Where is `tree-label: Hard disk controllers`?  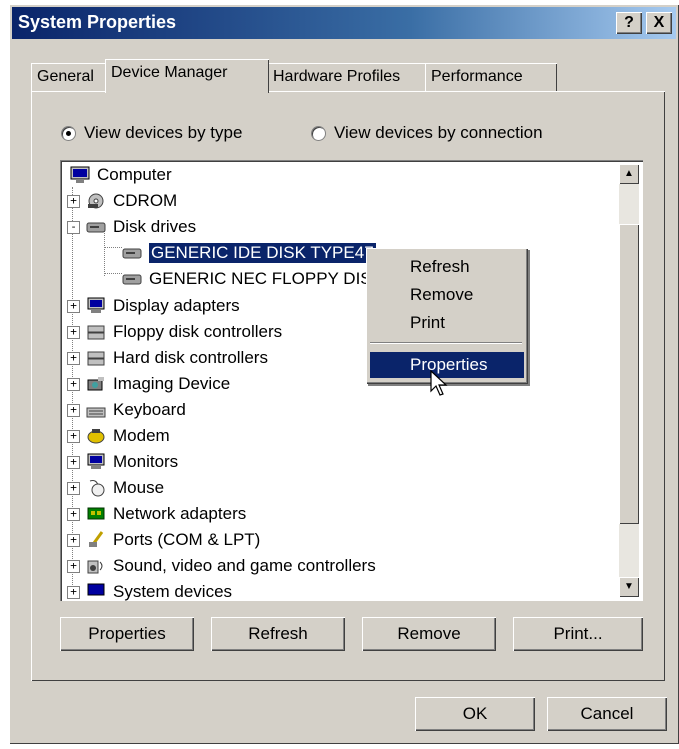
tree-label: Hard disk controllers is located at coordinates (190, 357).